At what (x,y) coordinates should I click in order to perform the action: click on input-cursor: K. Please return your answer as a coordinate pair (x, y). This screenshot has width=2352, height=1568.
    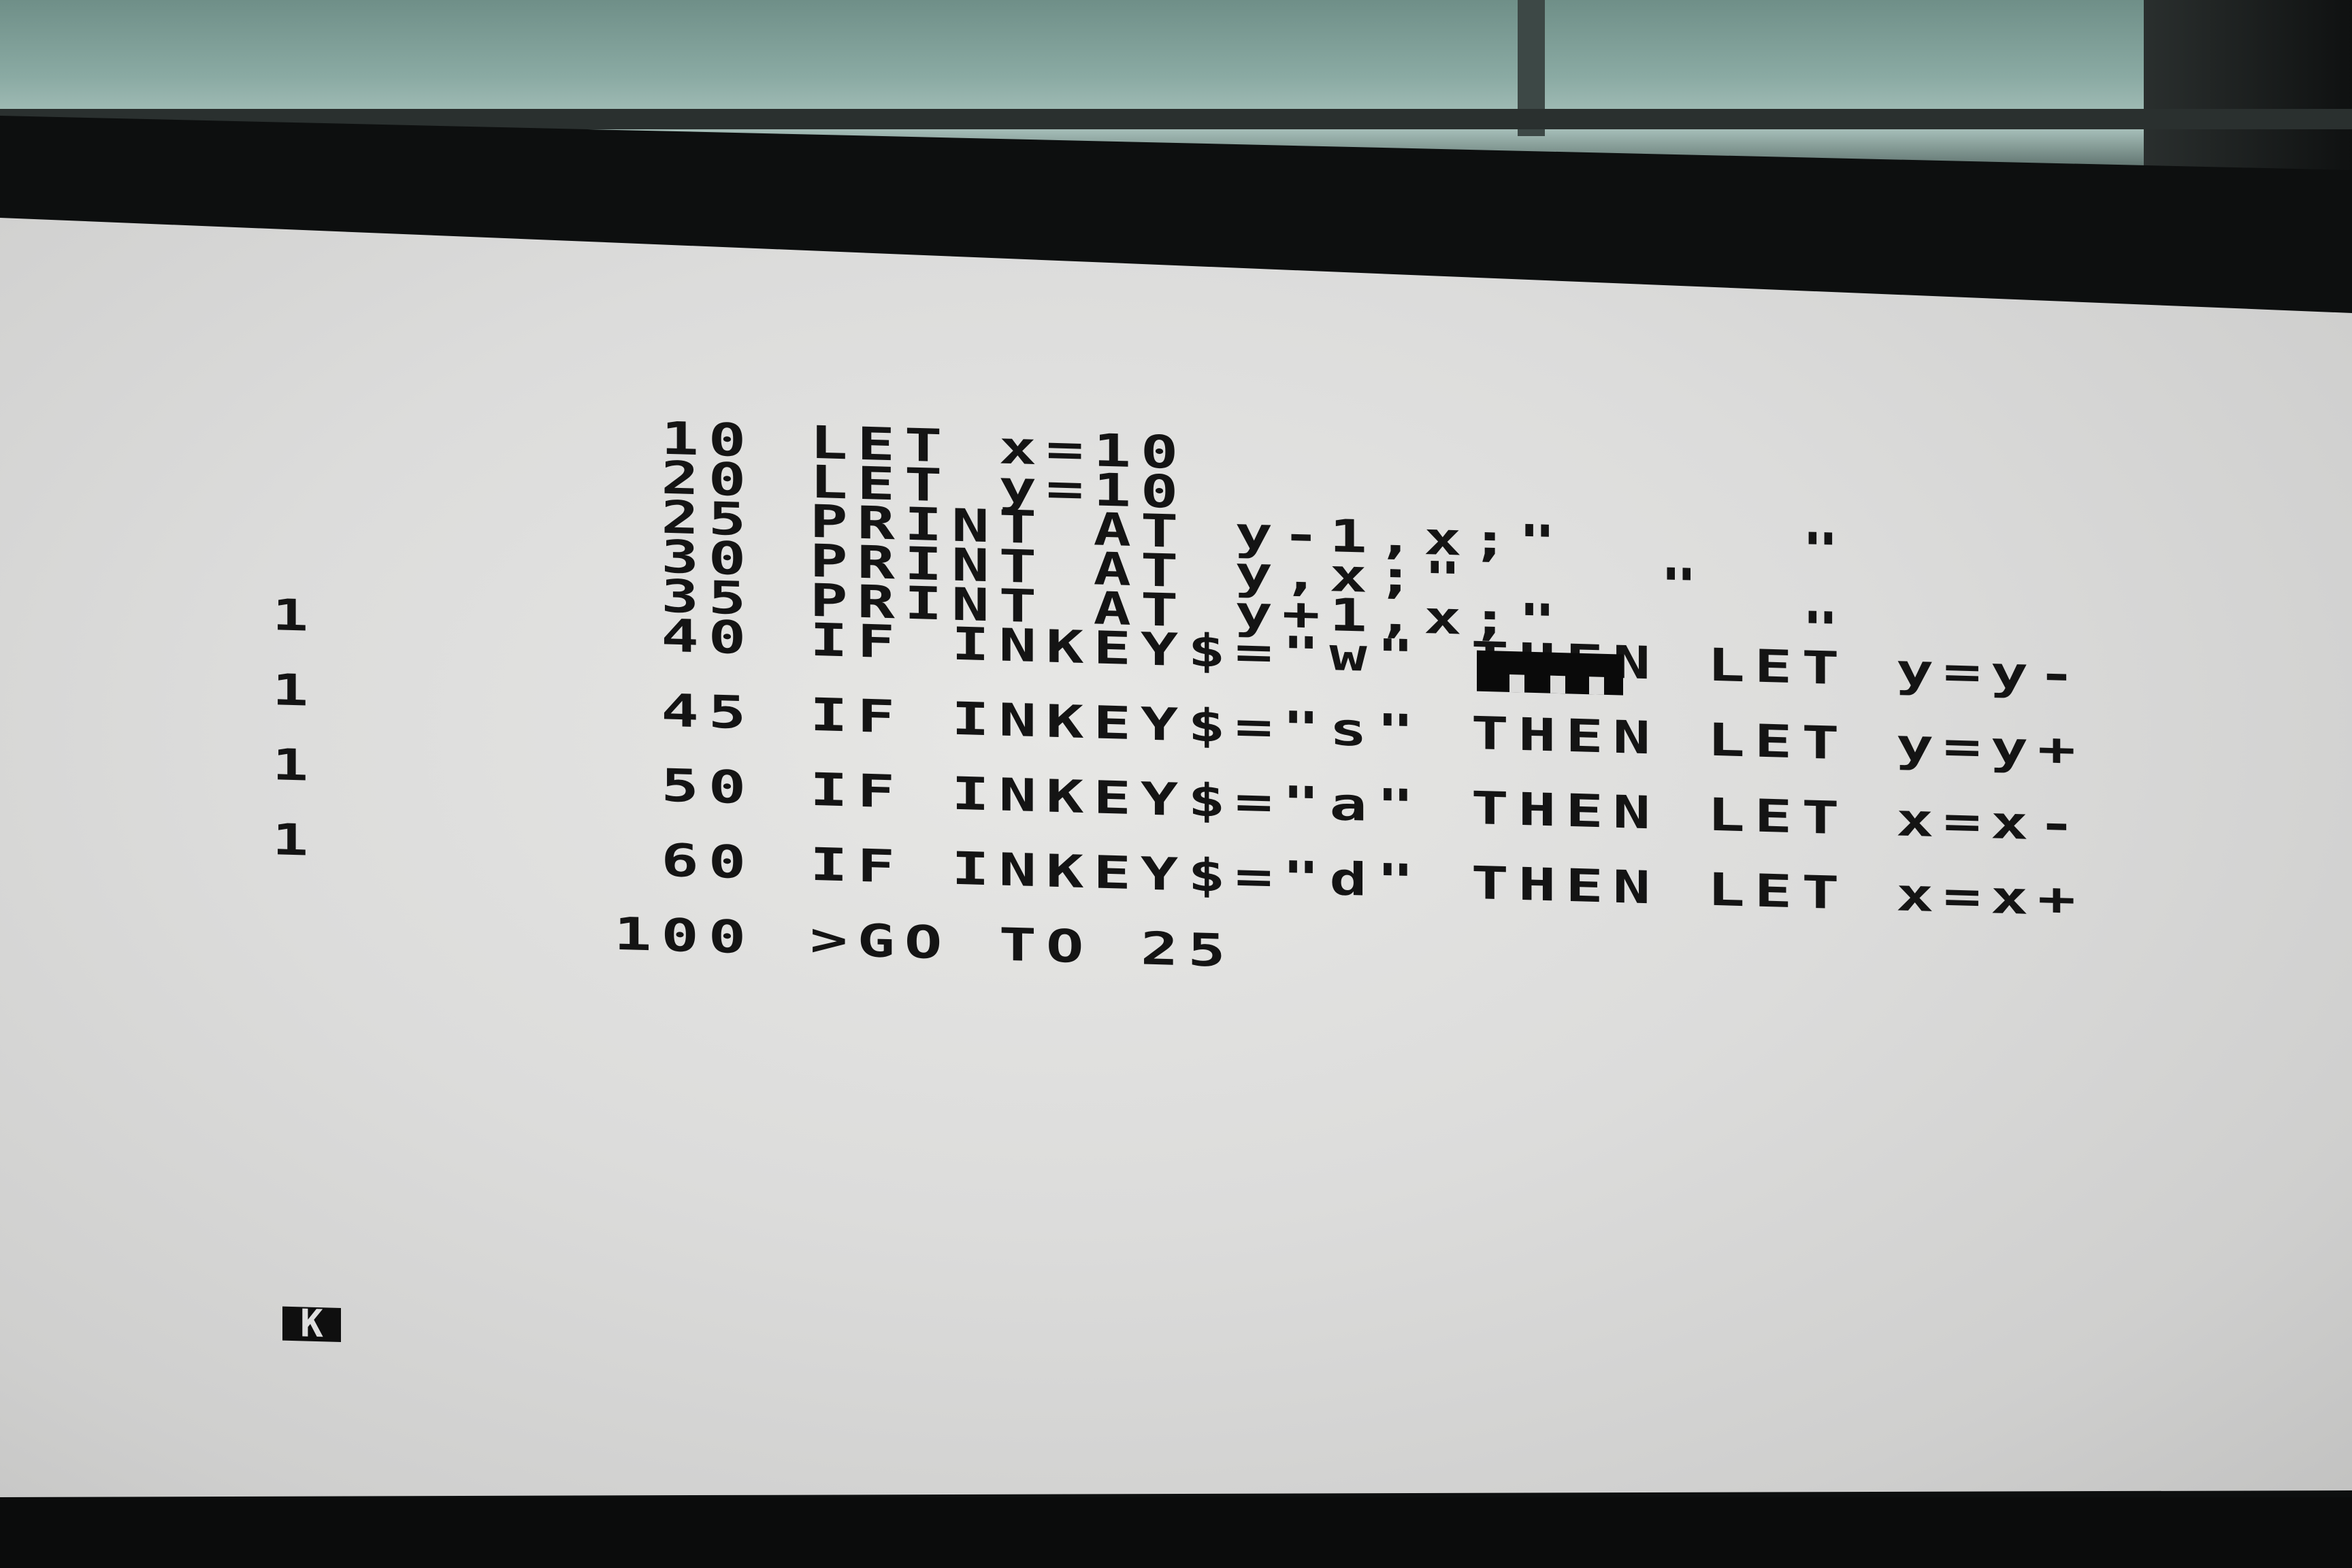
    Looking at the image, I should click on (311, 1323).